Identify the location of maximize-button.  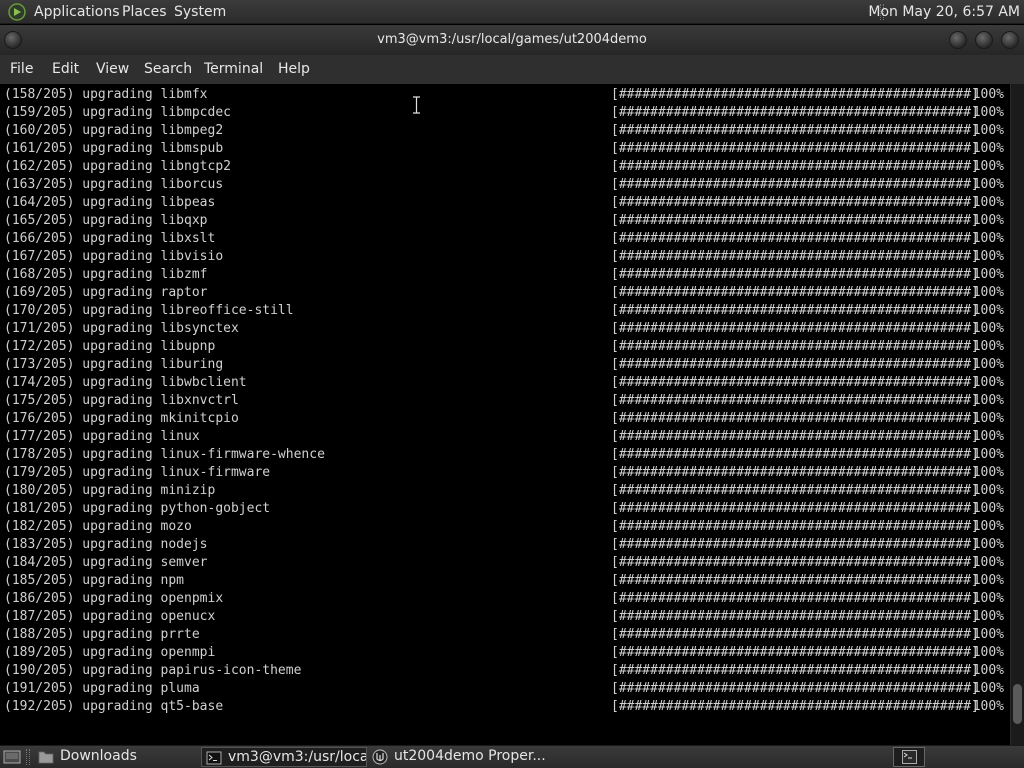
(984, 40).